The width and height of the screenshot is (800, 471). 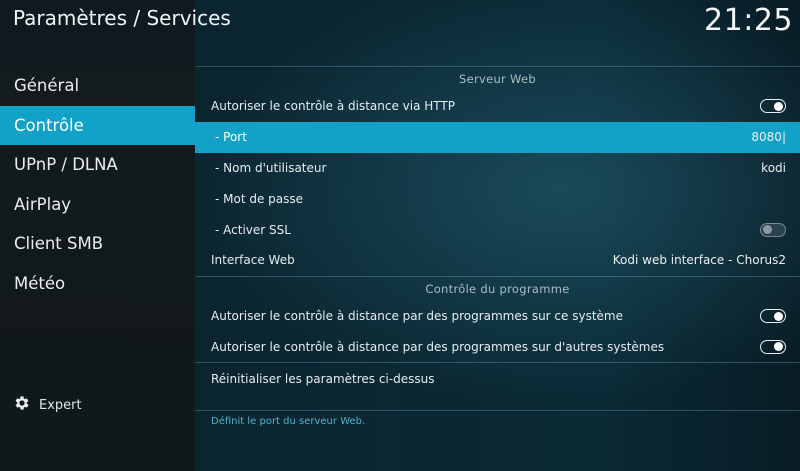 What do you see at coordinates (768, 137) in the screenshot?
I see `port-value: 8080|` at bounding box center [768, 137].